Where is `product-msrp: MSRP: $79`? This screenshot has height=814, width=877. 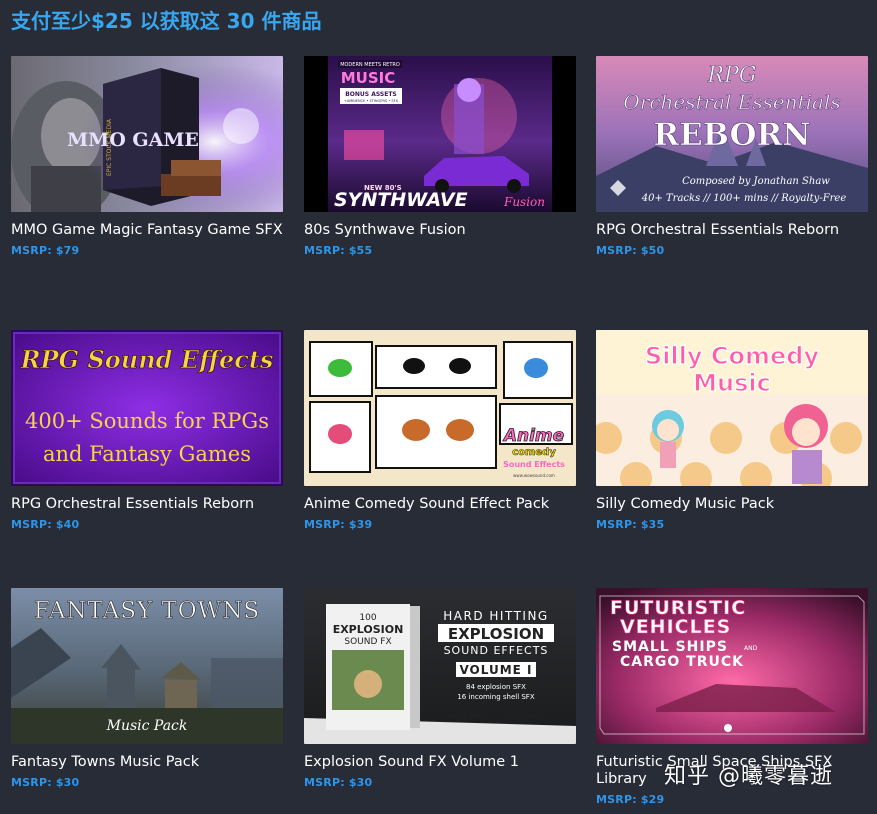 product-msrp: MSRP: $79 is located at coordinates (45, 250).